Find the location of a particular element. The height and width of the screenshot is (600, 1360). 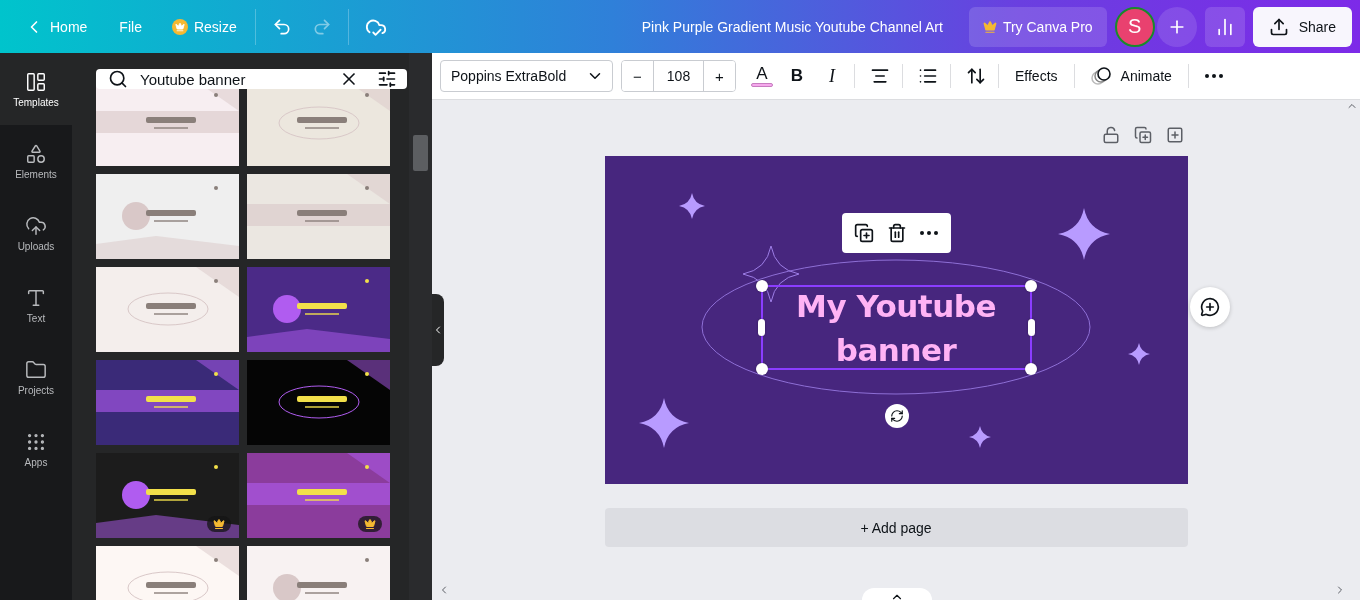

try-pro-button: Try Canva Pro is located at coordinates (1037, 26).